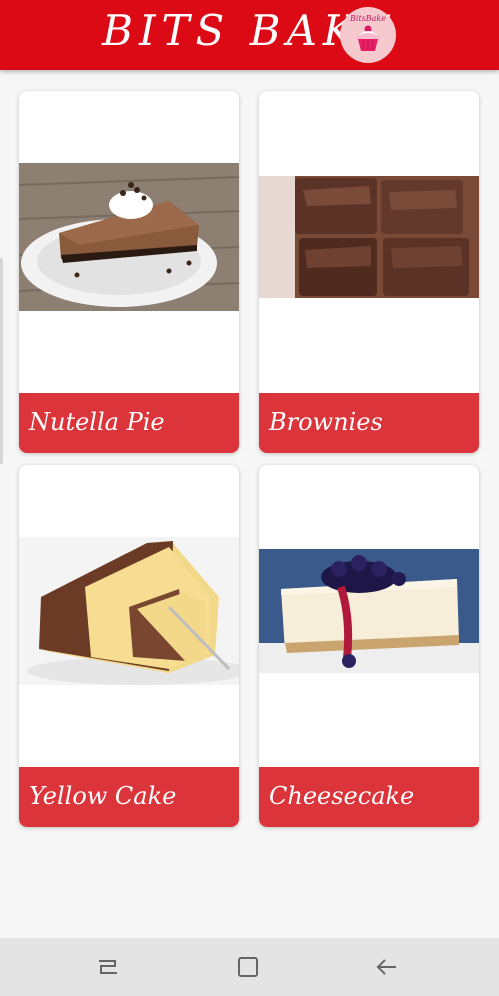 The image size is (499, 996). Describe the element at coordinates (369, 237) in the screenshot. I see `brownies-image` at that location.